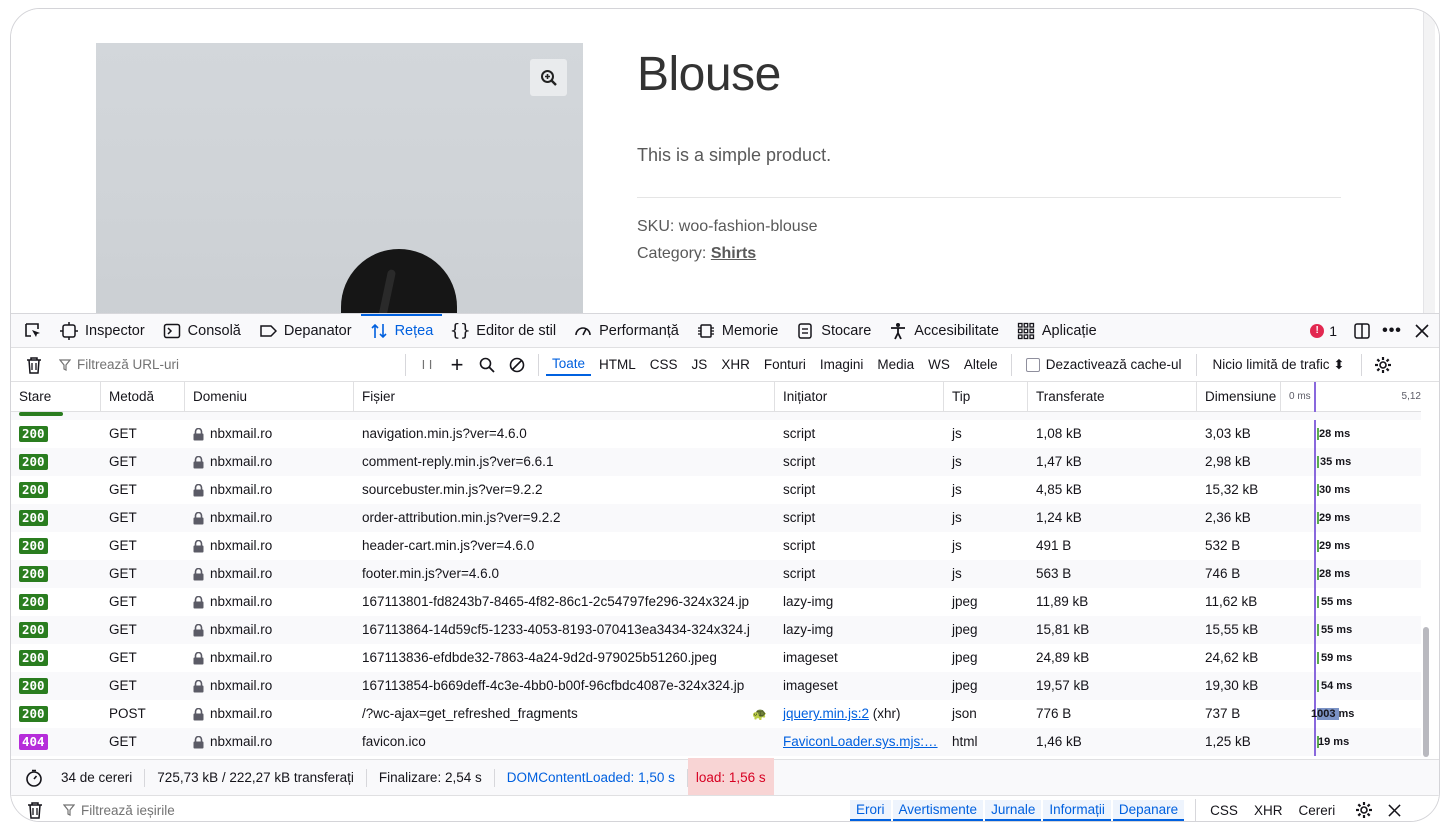  What do you see at coordinates (1104, 364) in the screenshot?
I see `disable-cache-checkbox: Dezactivează cache-ul` at bounding box center [1104, 364].